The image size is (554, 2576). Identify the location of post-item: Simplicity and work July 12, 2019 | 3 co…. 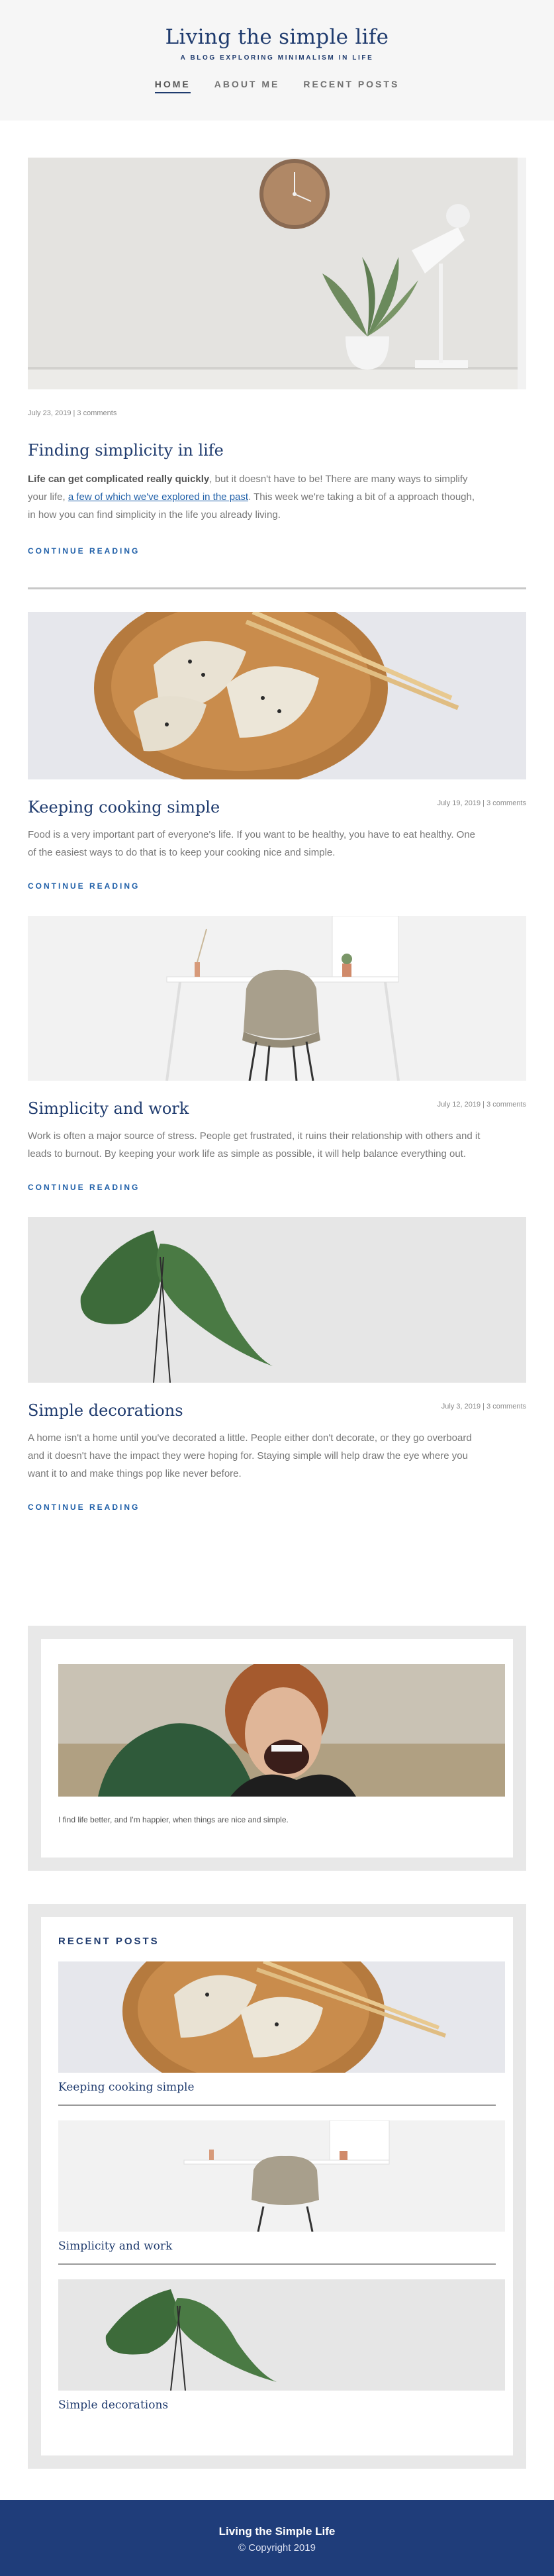
(277, 1054).